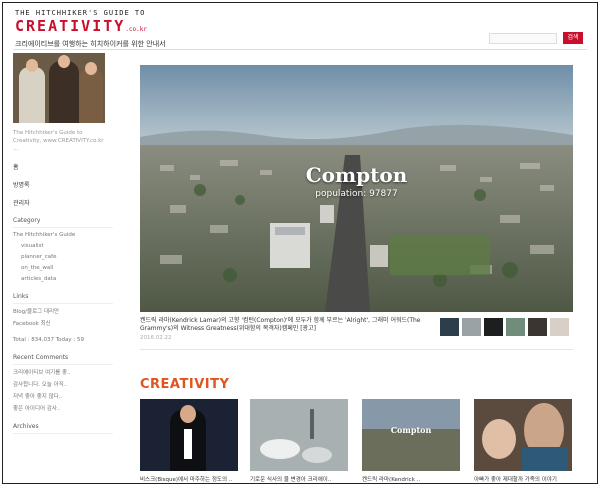  Describe the element at coordinates (80, 13) in the screenshot. I see `logo-top-text: THE HITCHHIKER'S GUIDE TO` at that location.